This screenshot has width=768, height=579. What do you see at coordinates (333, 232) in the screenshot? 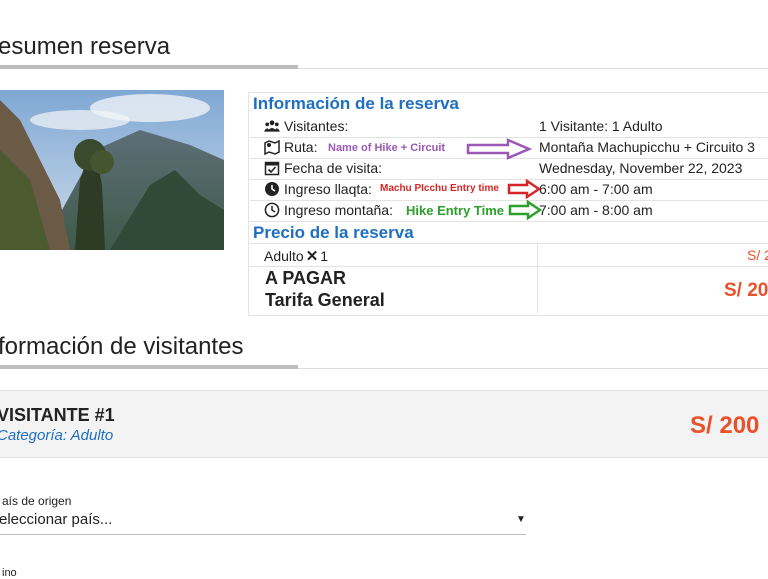
I see `price-title: Precio de la reserva` at bounding box center [333, 232].